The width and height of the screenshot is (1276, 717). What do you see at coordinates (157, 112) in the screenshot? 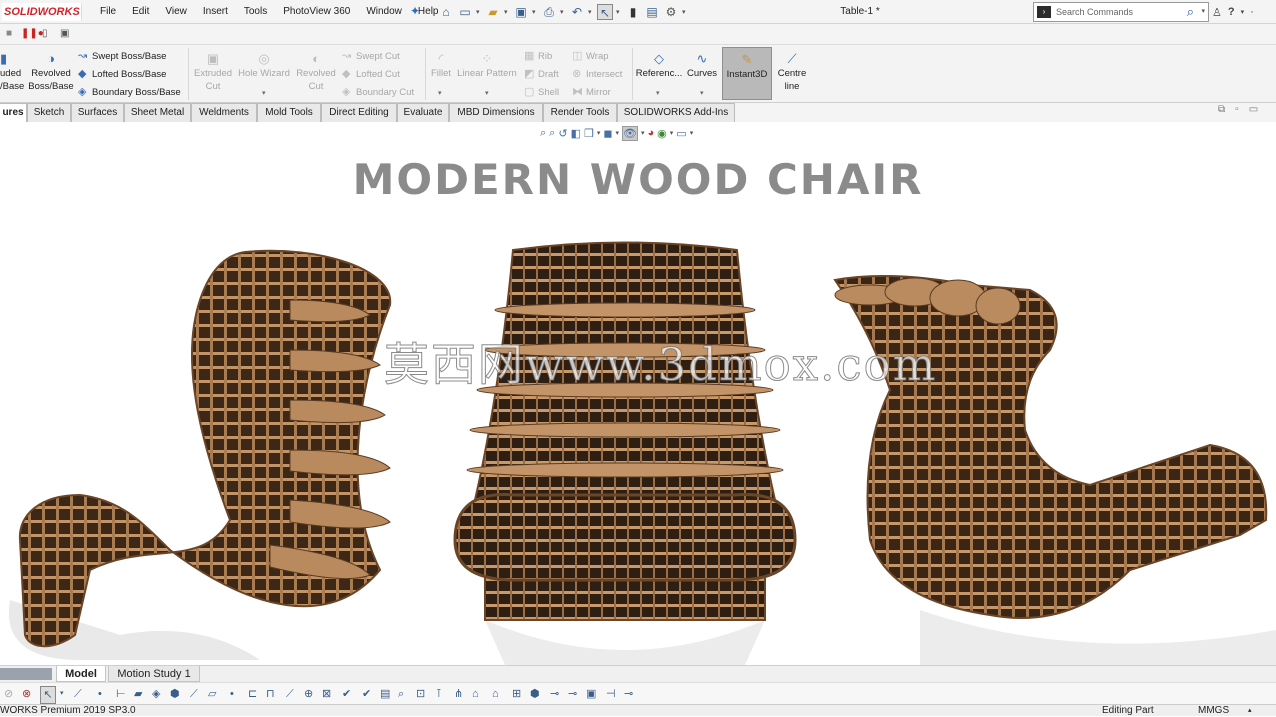
I see `tab-sheet-metal: Sheet Metal` at bounding box center [157, 112].